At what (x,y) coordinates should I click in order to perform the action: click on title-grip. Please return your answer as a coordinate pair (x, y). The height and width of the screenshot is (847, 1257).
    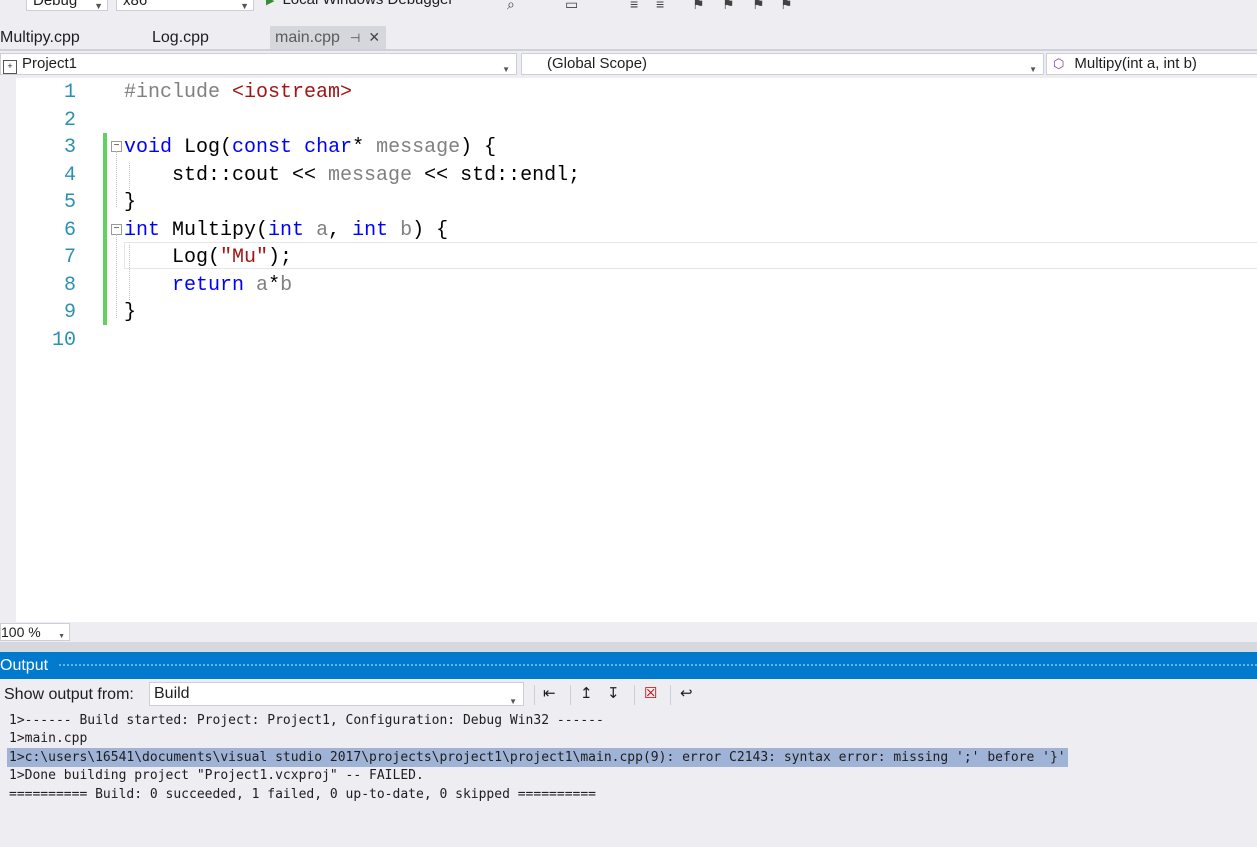
    Looking at the image, I should click on (657, 665).